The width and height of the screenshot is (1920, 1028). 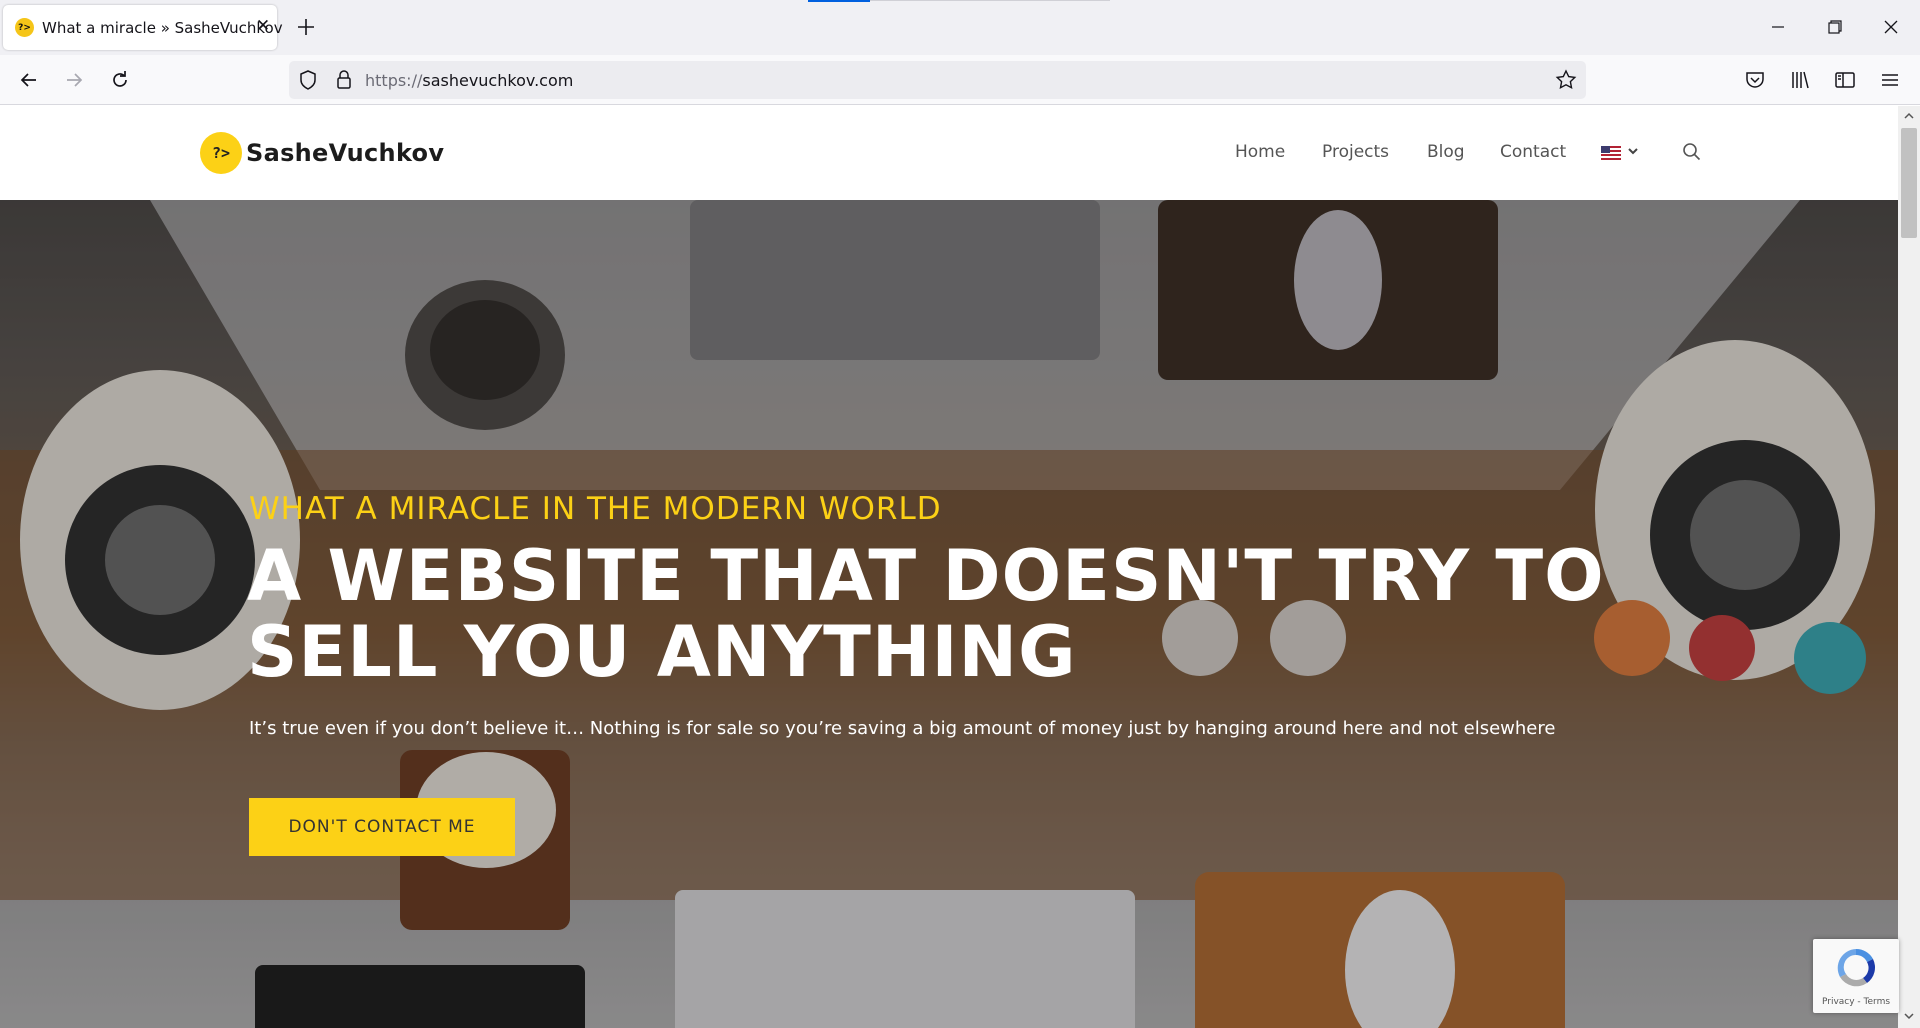 I want to click on tab-favicon-icon: ?>, so click(x=24, y=27).